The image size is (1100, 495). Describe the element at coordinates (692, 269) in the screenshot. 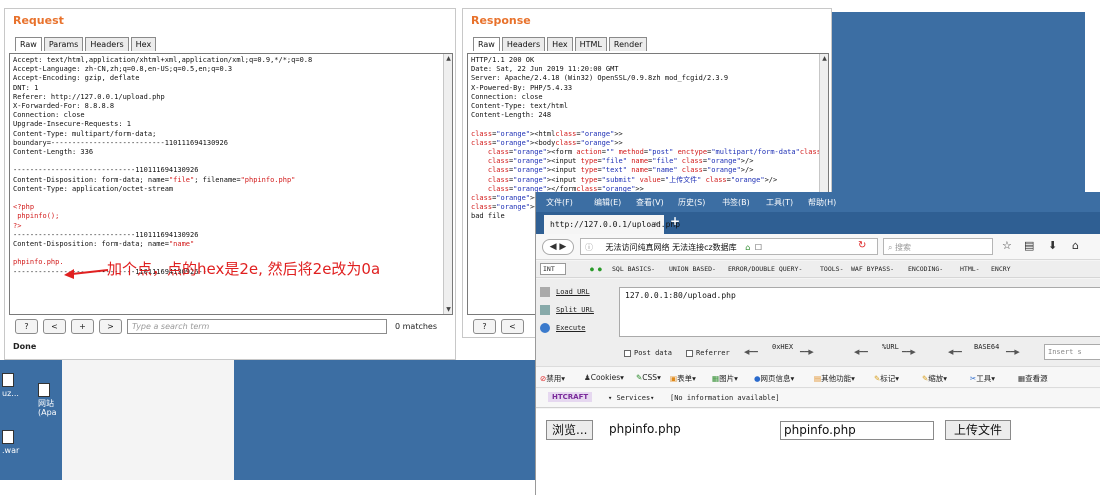

I see `menu-union-based: UNION BASED-` at that location.